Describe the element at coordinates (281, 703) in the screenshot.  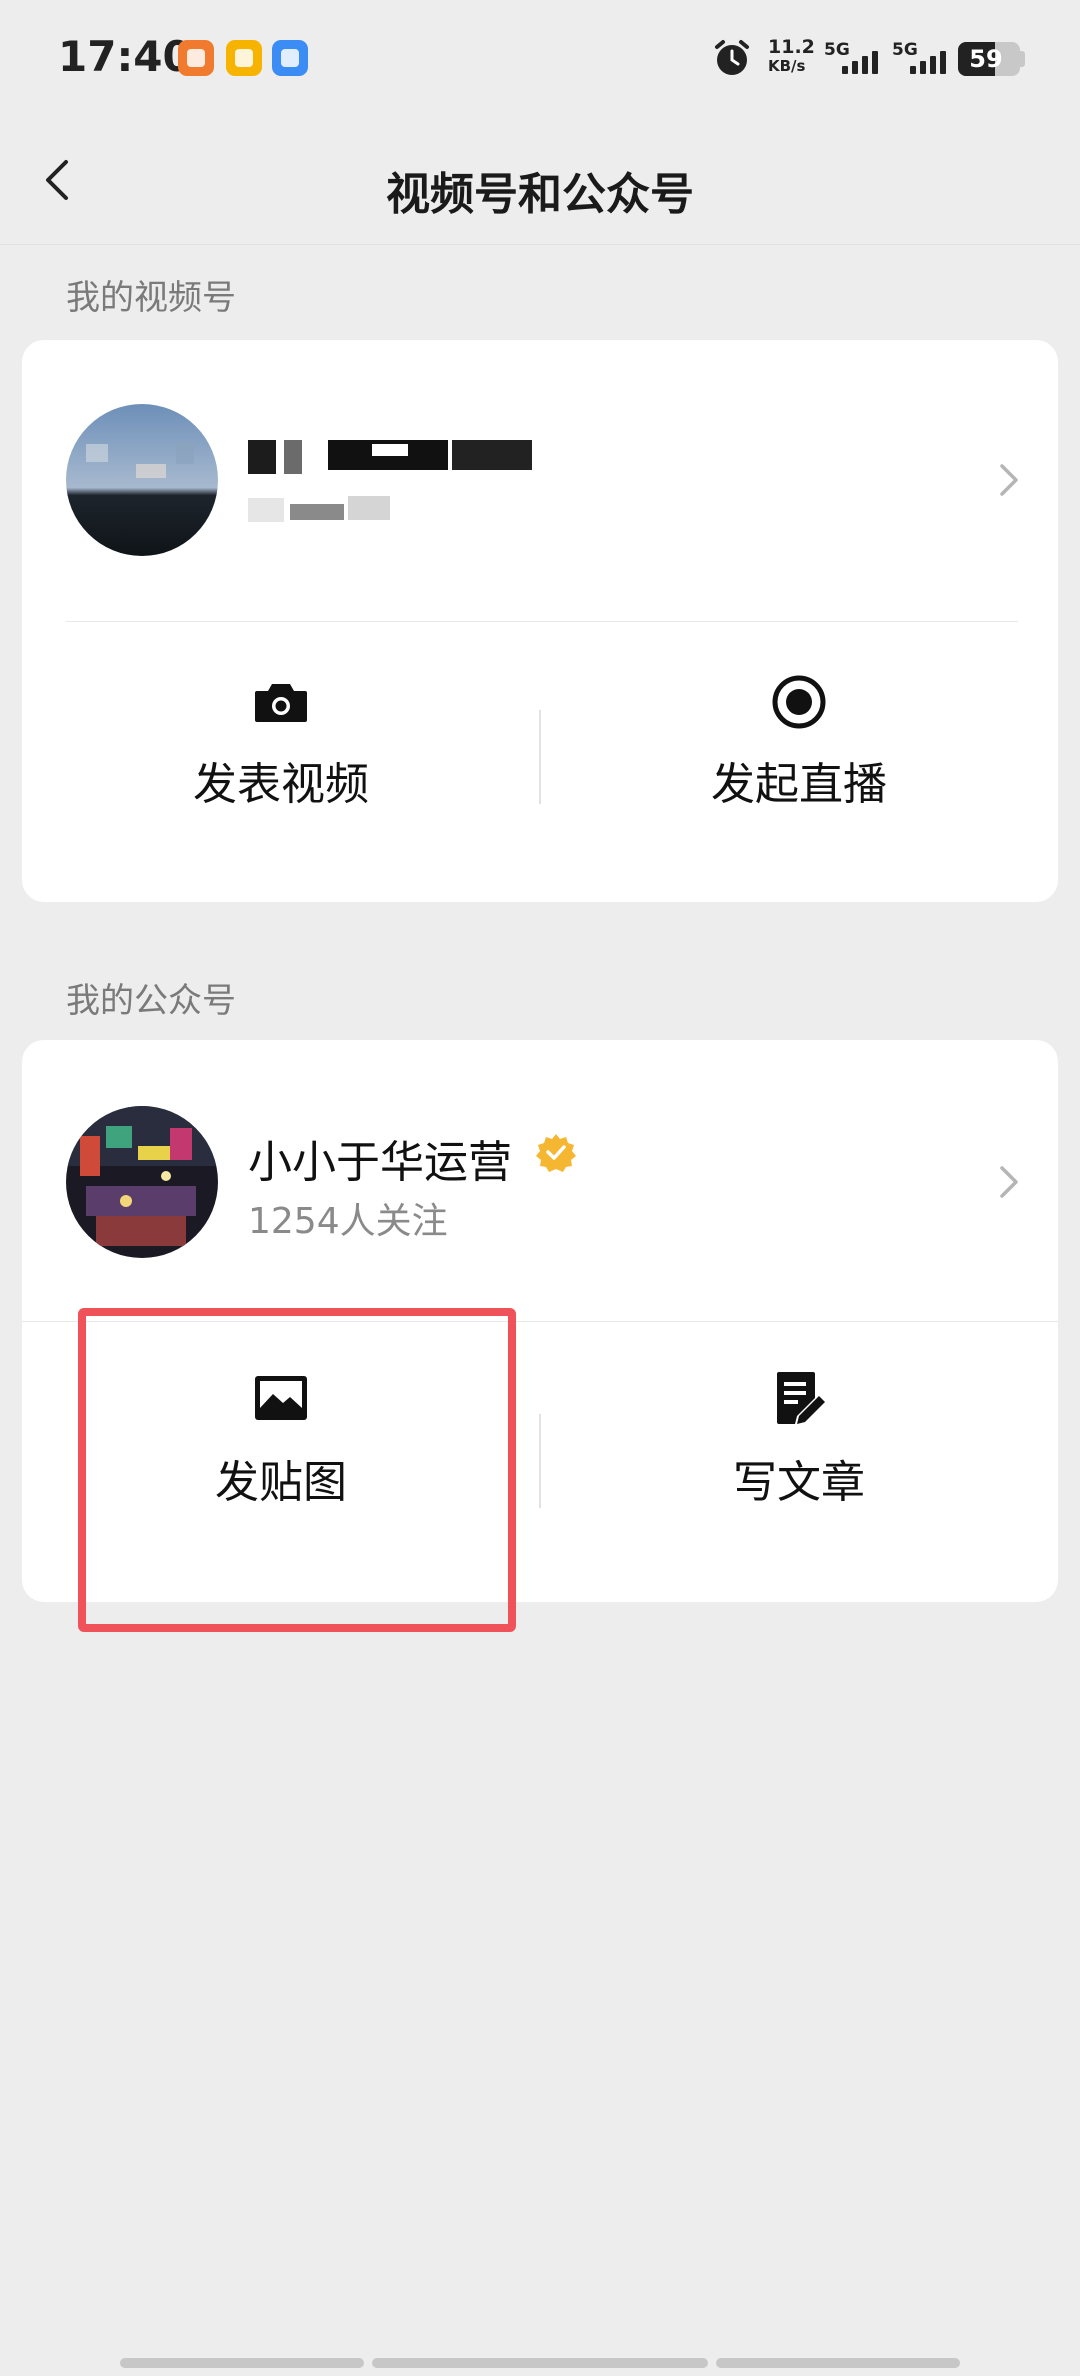
I see `camera-icon` at that location.